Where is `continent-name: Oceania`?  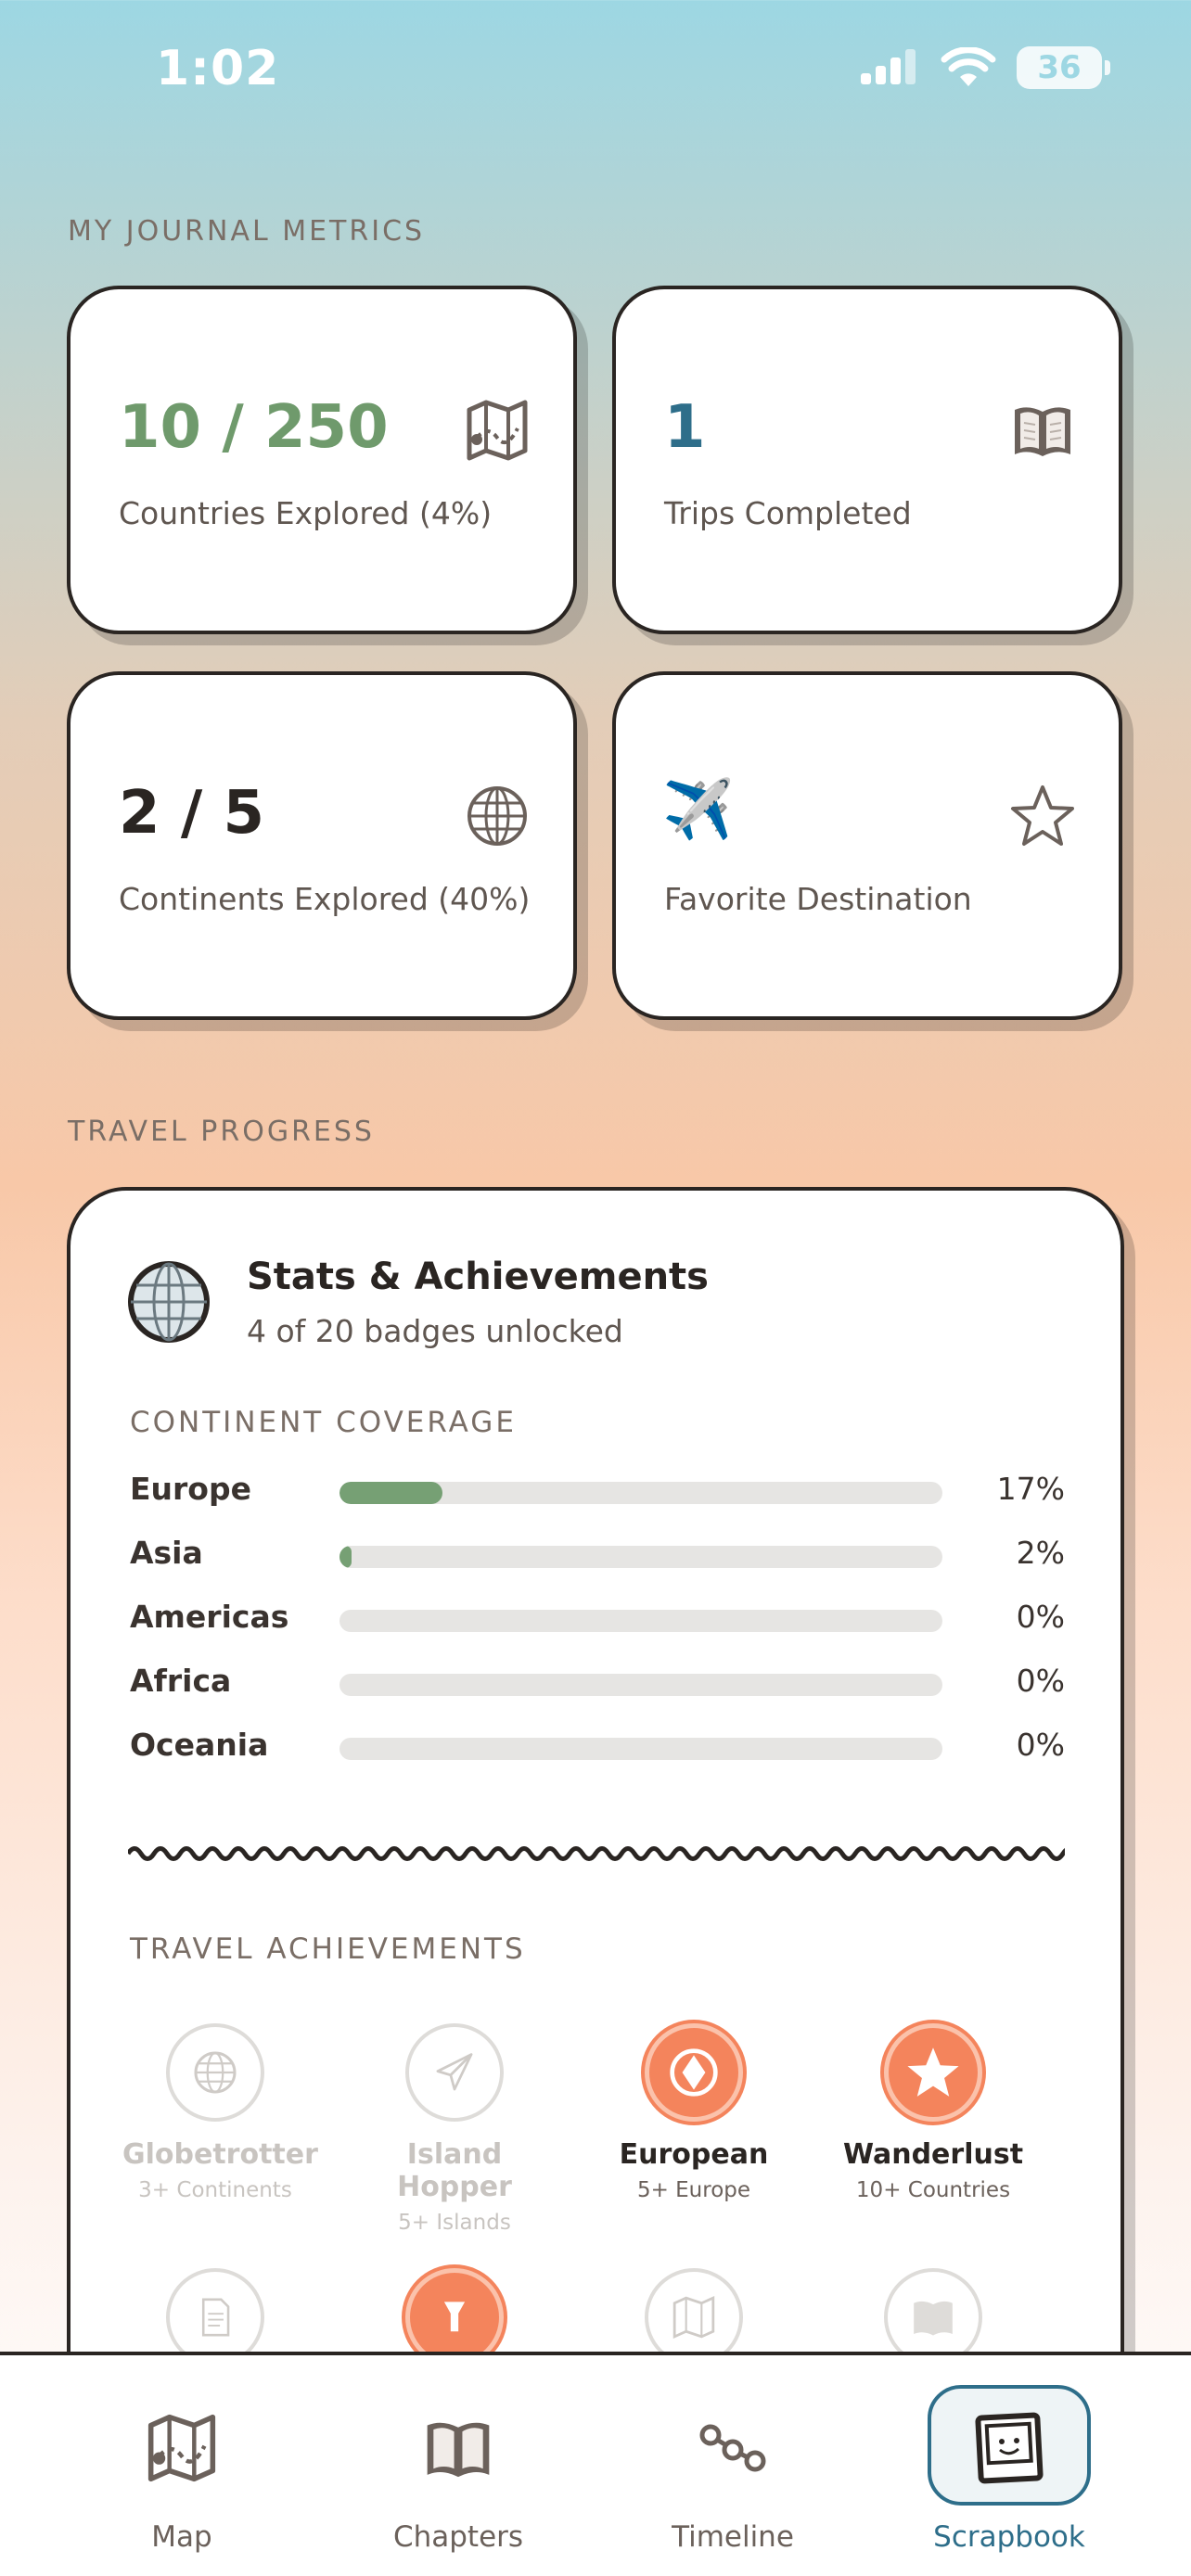
continent-name: Oceania is located at coordinates (199, 1745).